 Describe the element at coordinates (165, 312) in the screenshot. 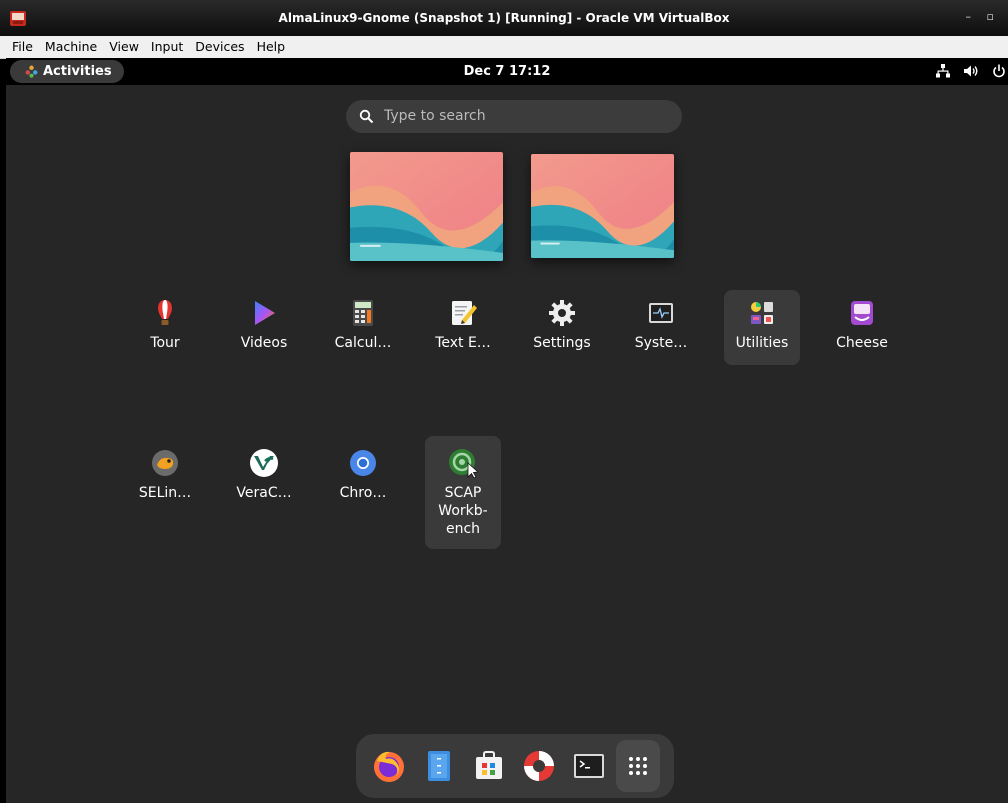

I see `tour-icon` at that location.